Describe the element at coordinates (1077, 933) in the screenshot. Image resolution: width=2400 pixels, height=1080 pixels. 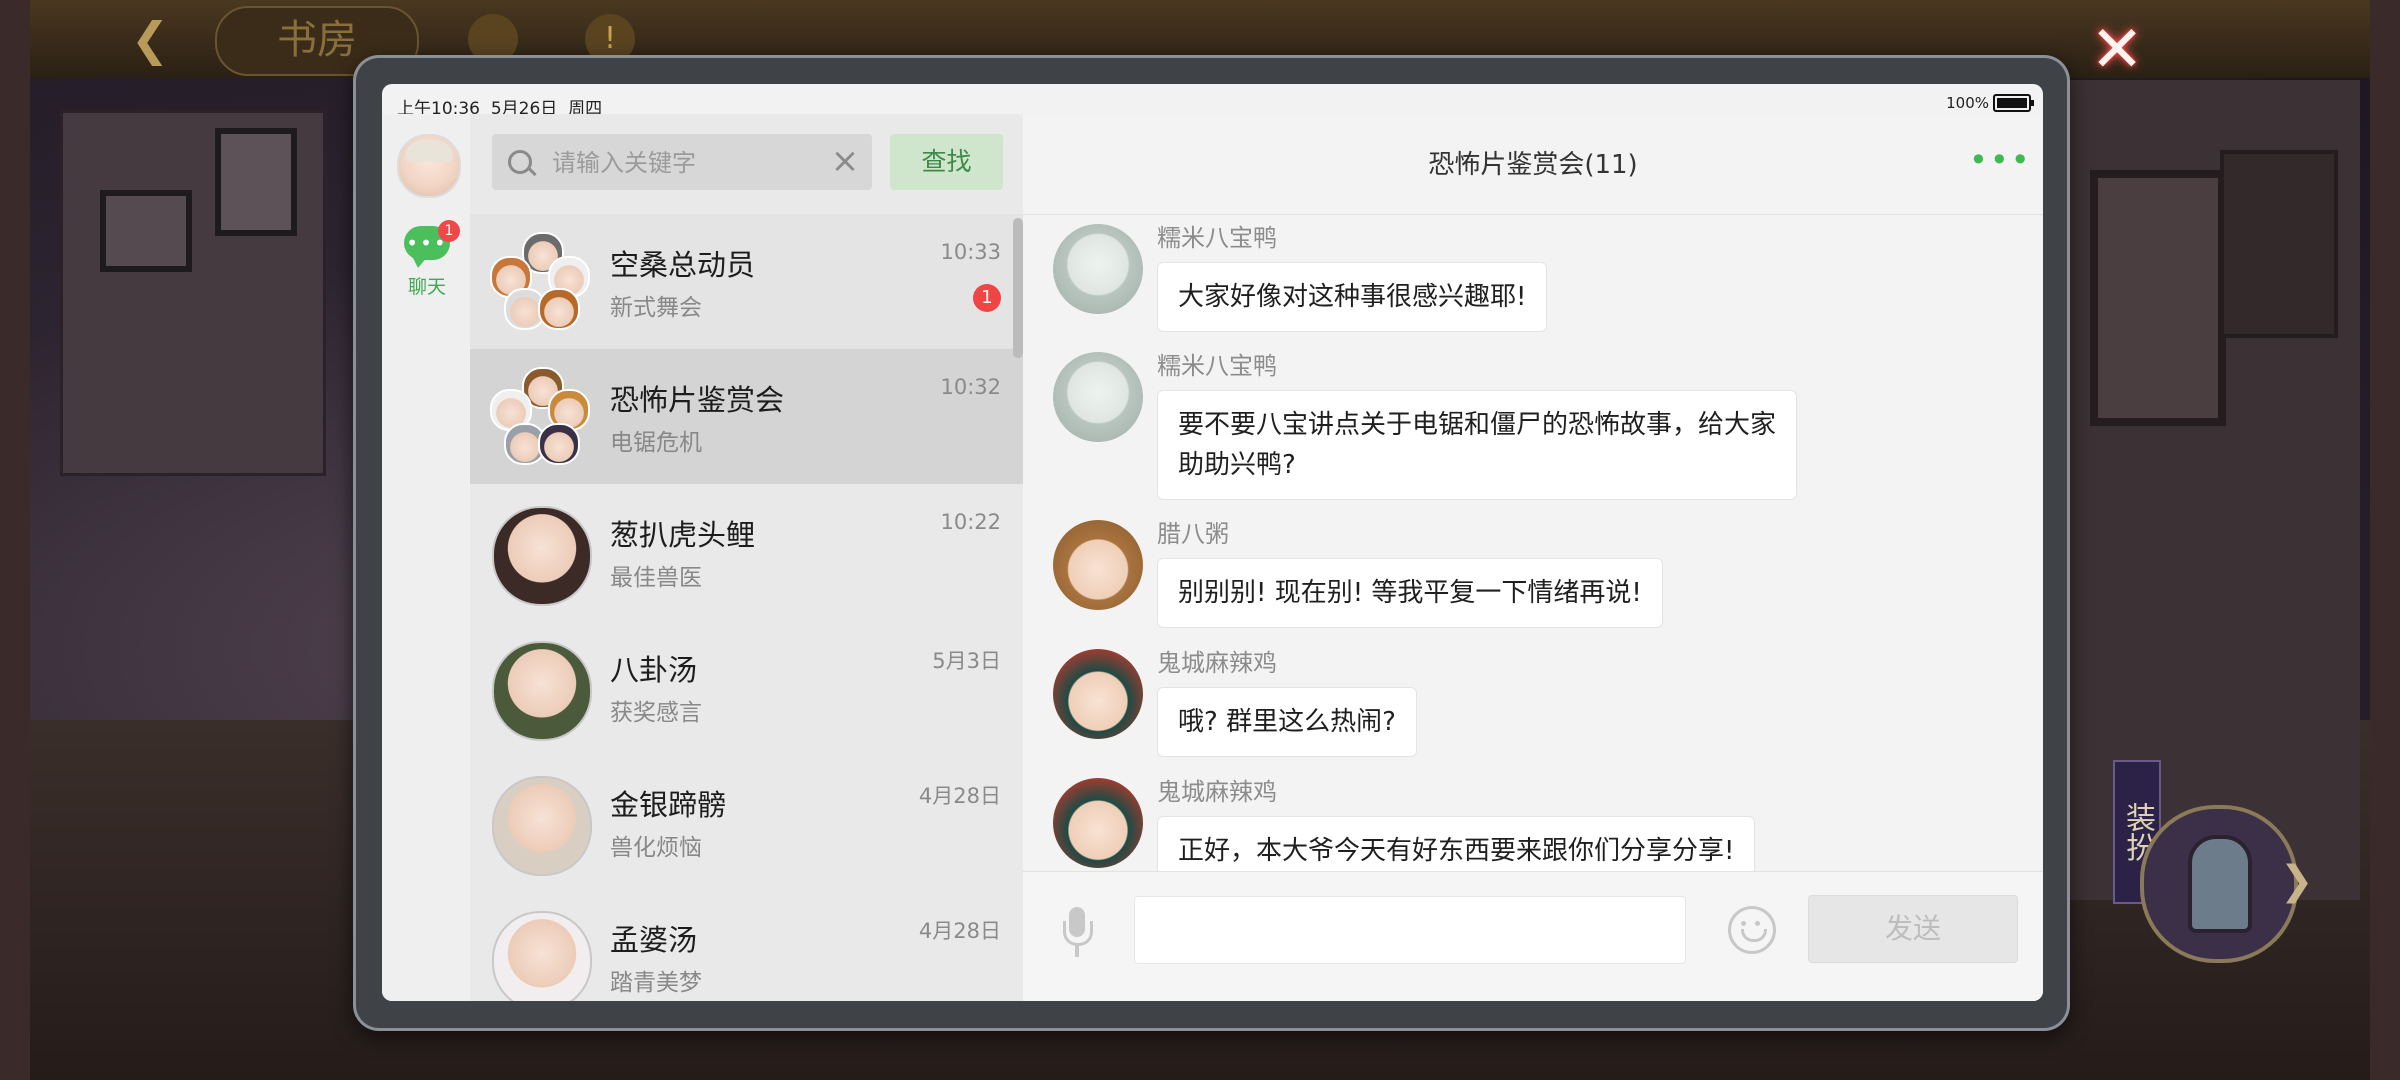
I see `microphone-icon` at that location.